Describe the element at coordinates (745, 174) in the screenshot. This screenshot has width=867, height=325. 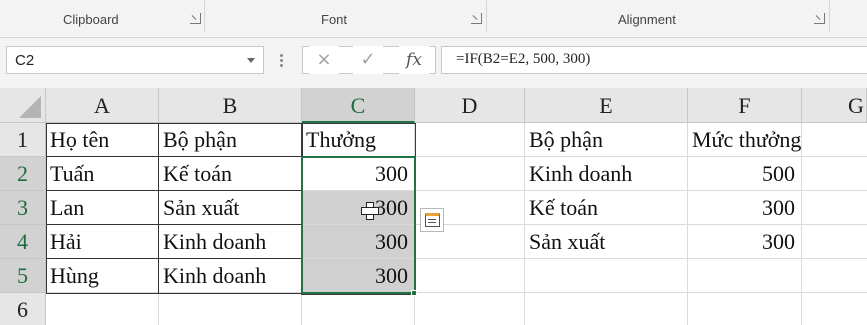
I see `cell-f2: 500` at that location.